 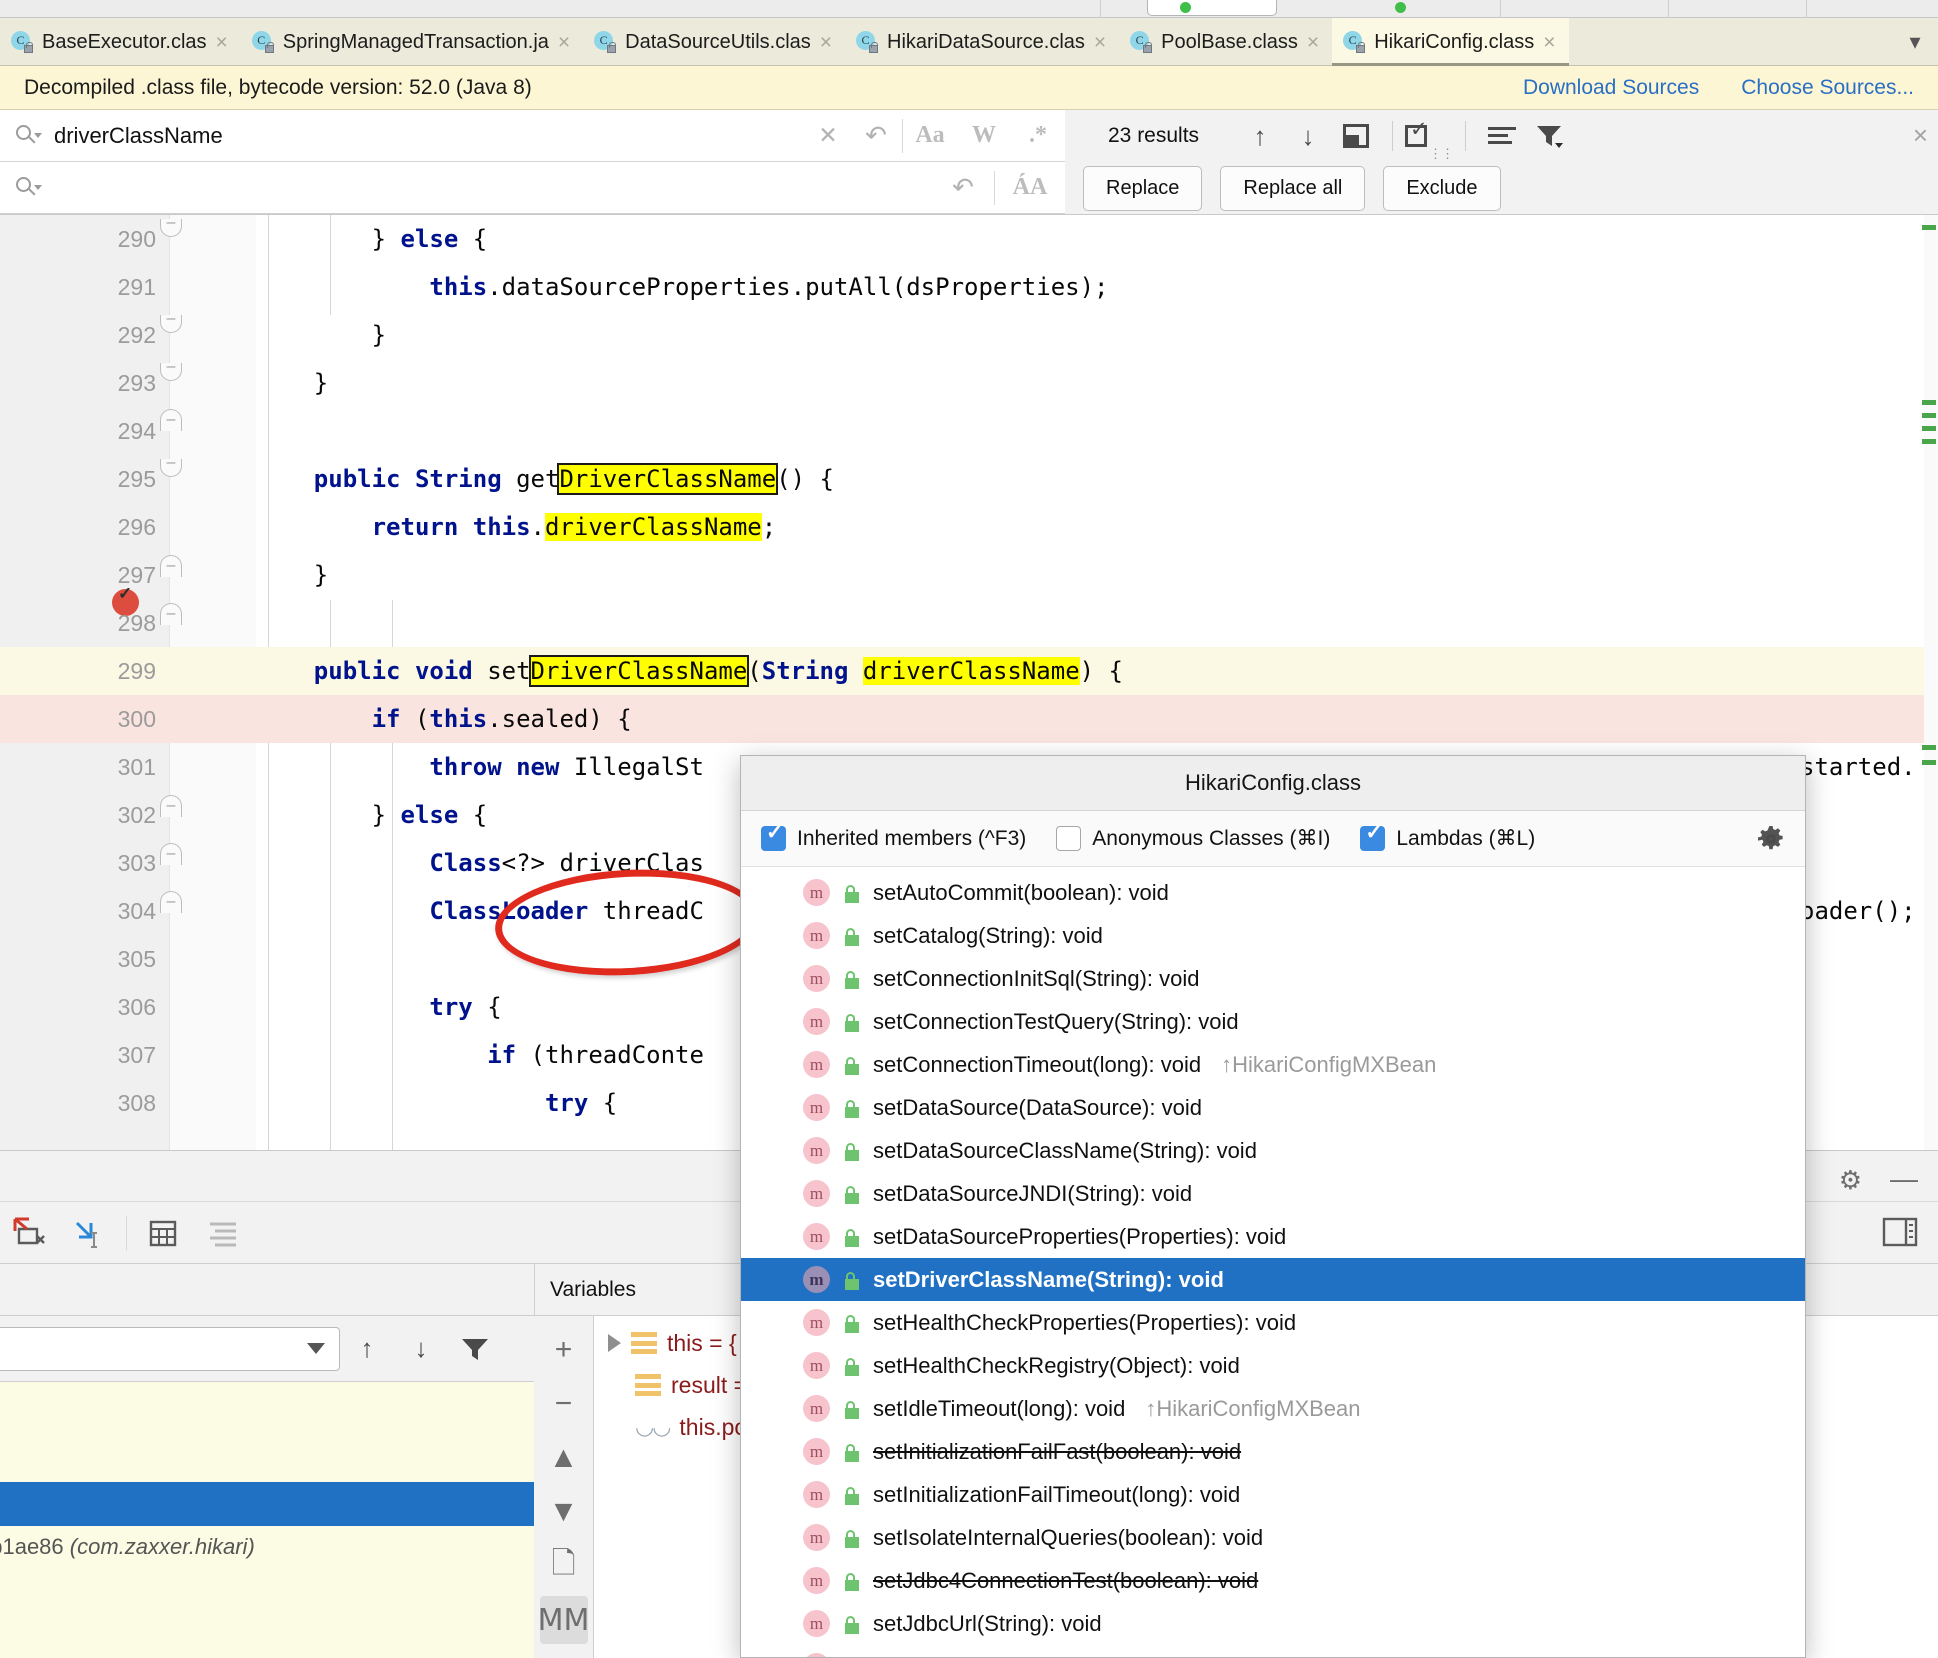 What do you see at coordinates (1048, 1279) in the screenshot?
I see `method-signature: setDriverClassName(String): void` at bounding box center [1048, 1279].